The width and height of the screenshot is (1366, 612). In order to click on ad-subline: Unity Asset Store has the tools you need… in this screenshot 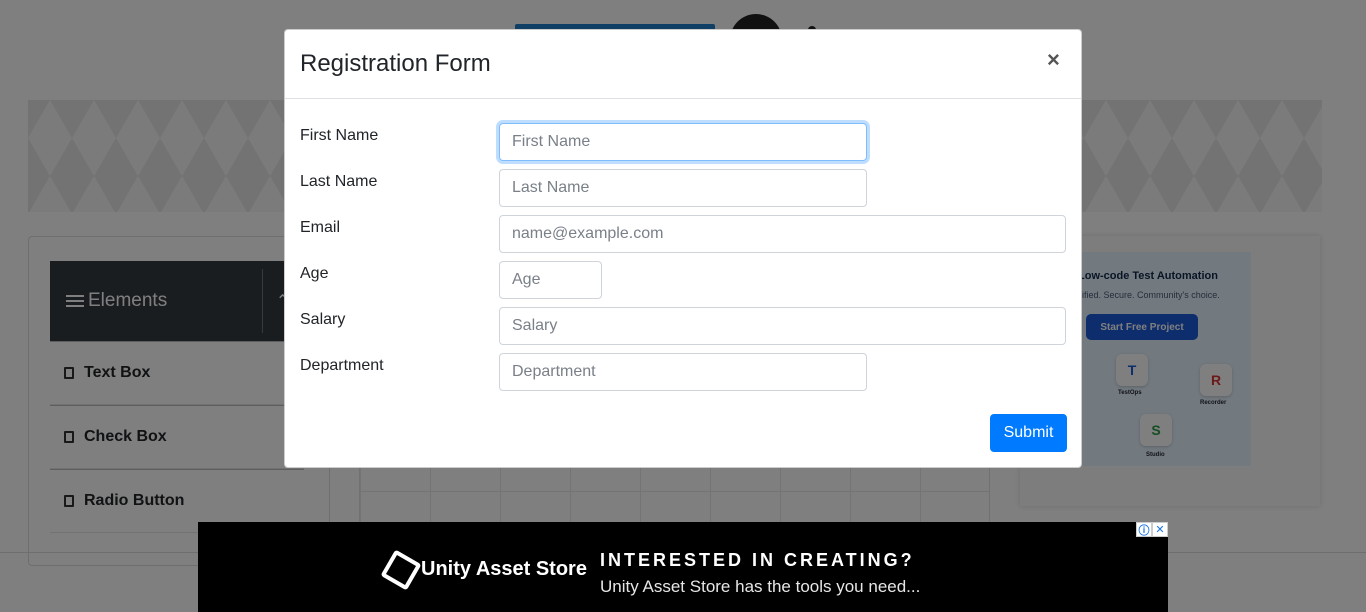, I will do `click(760, 586)`.